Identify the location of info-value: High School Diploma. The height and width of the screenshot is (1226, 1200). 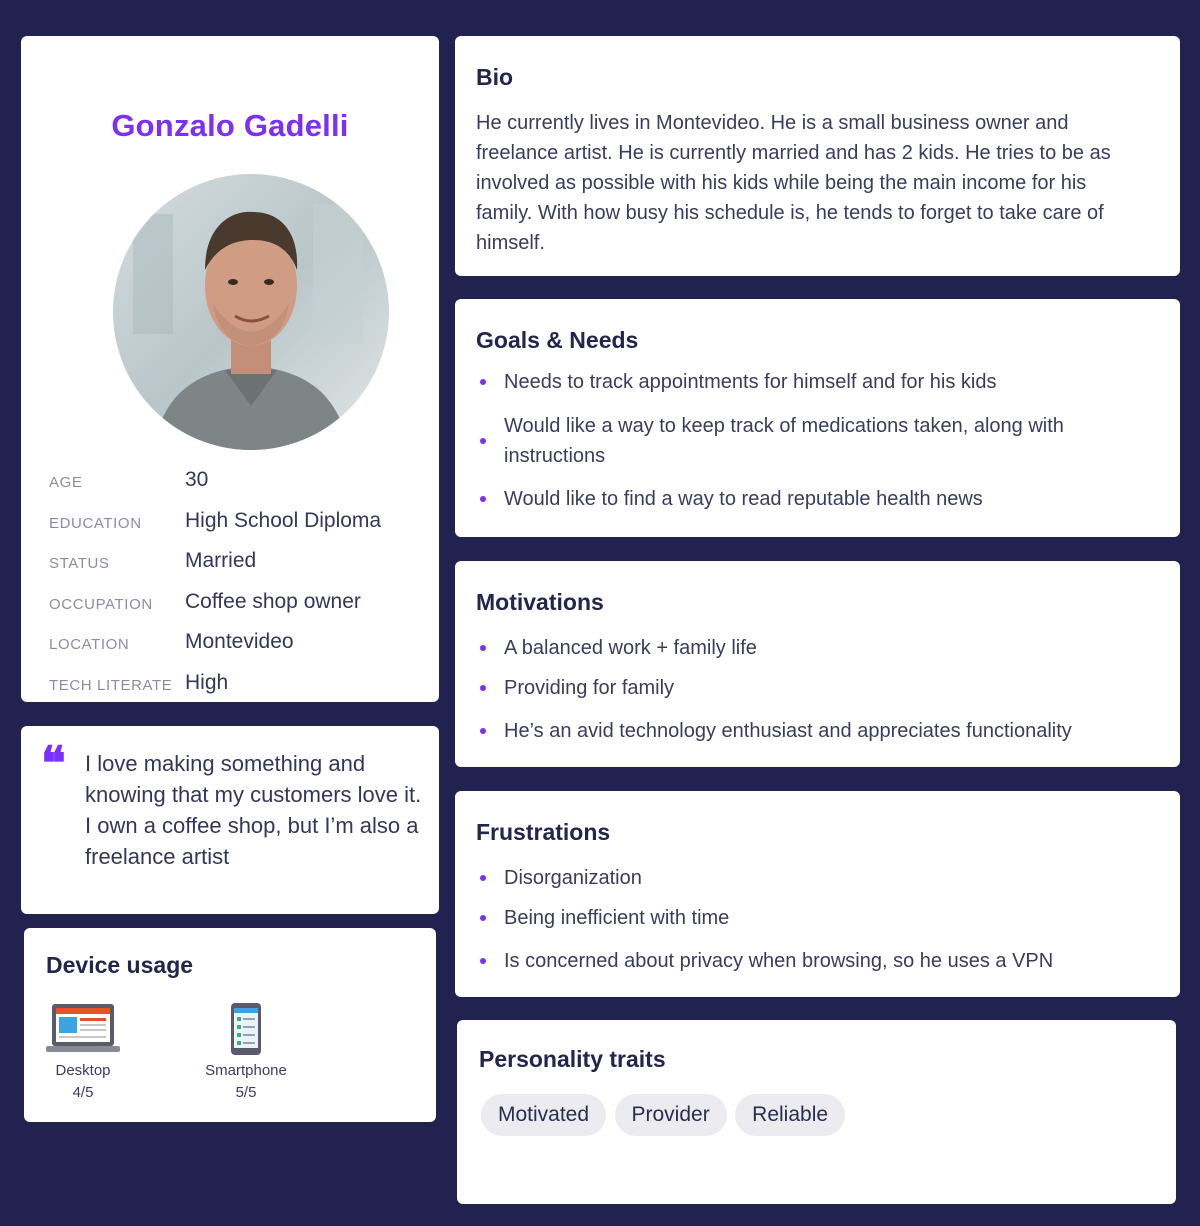
(283, 520).